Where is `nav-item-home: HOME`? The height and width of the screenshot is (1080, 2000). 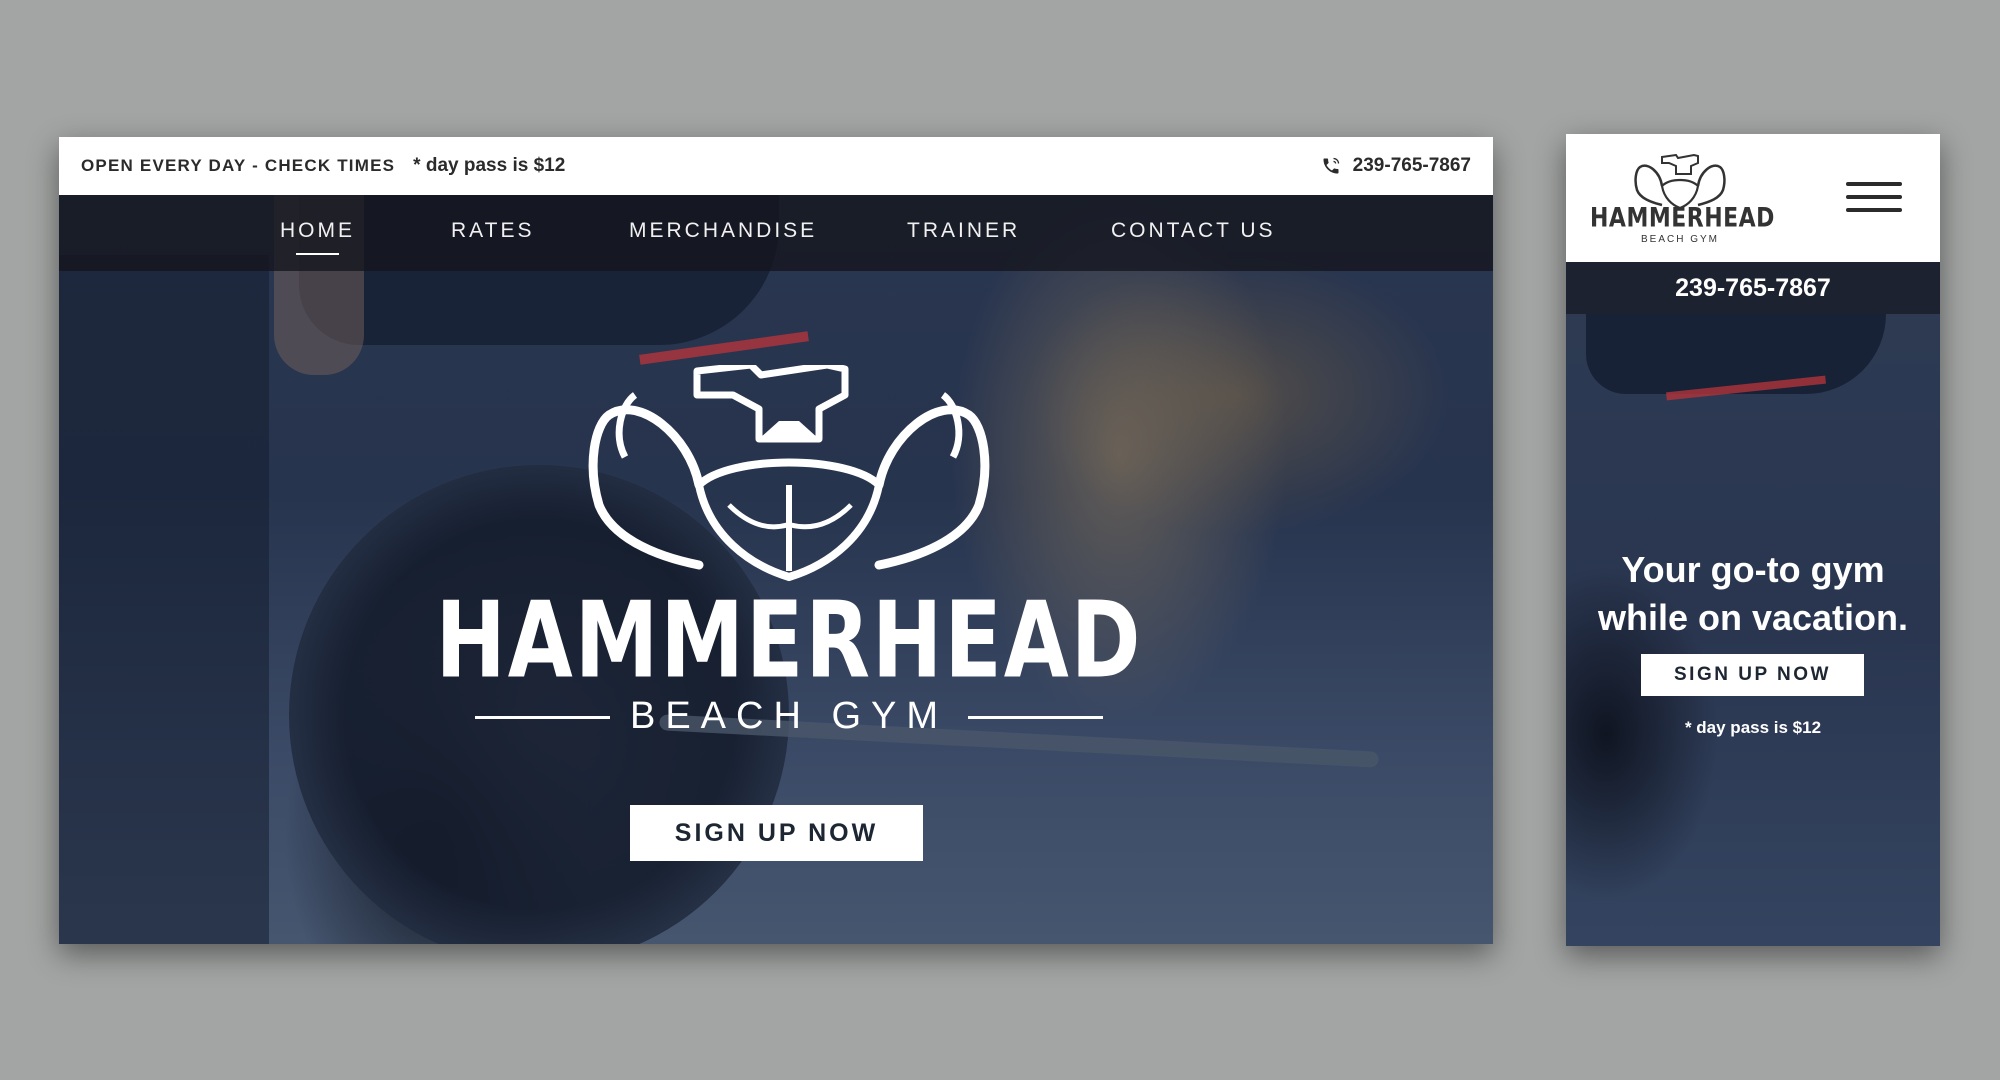
nav-item-home: HOME is located at coordinates (317, 237).